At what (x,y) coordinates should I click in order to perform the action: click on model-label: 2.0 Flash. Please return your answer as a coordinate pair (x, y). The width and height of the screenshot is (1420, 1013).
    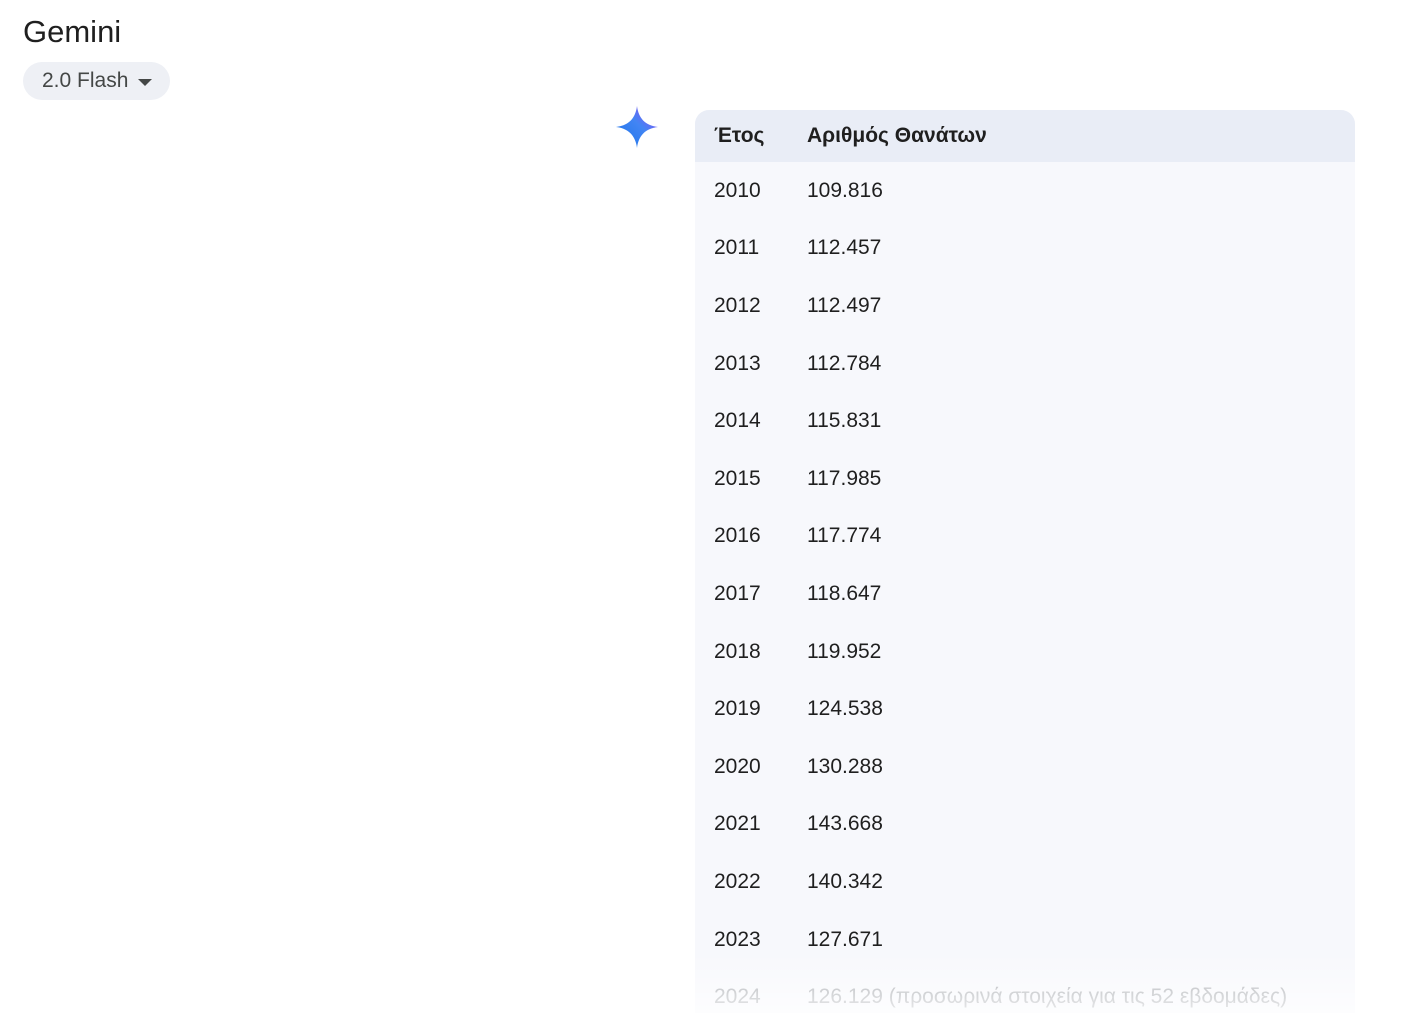
    Looking at the image, I should click on (85, 80).